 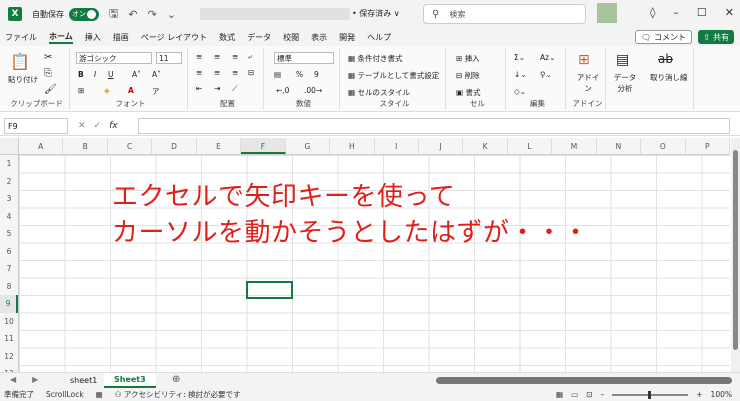 I want to click on save-icon: 🖫, so click(x=113, y=14).